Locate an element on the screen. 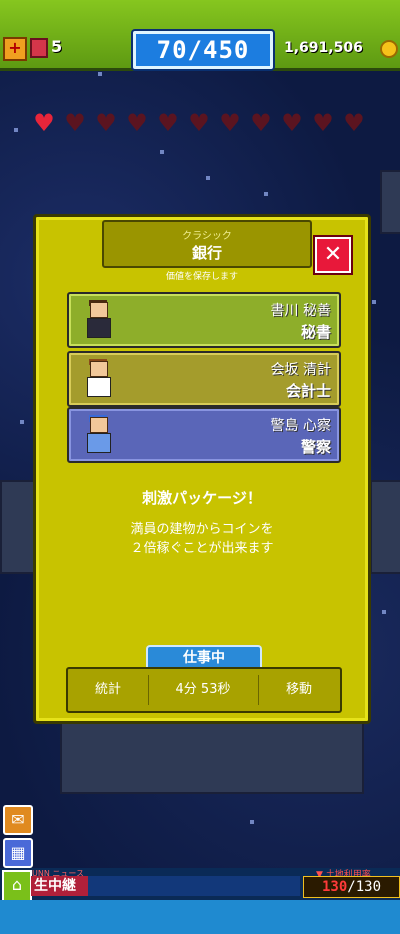 This screenshot has width=400, height=934. worker-slot-1: 書川 秘善 秘書 is located at coordinates (204, 320).